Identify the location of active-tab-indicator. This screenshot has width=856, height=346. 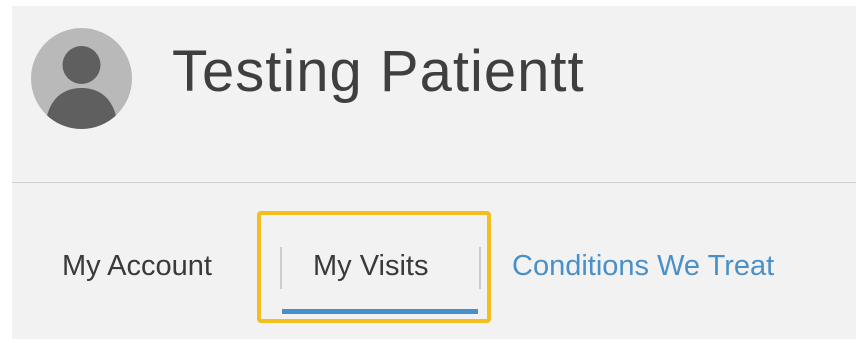
(380, 311).